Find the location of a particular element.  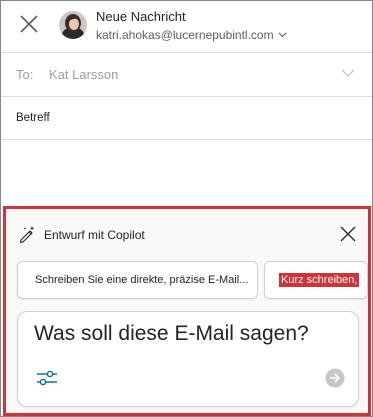

to-row: To: Kat Larsson is located at coordinates (186, 74).